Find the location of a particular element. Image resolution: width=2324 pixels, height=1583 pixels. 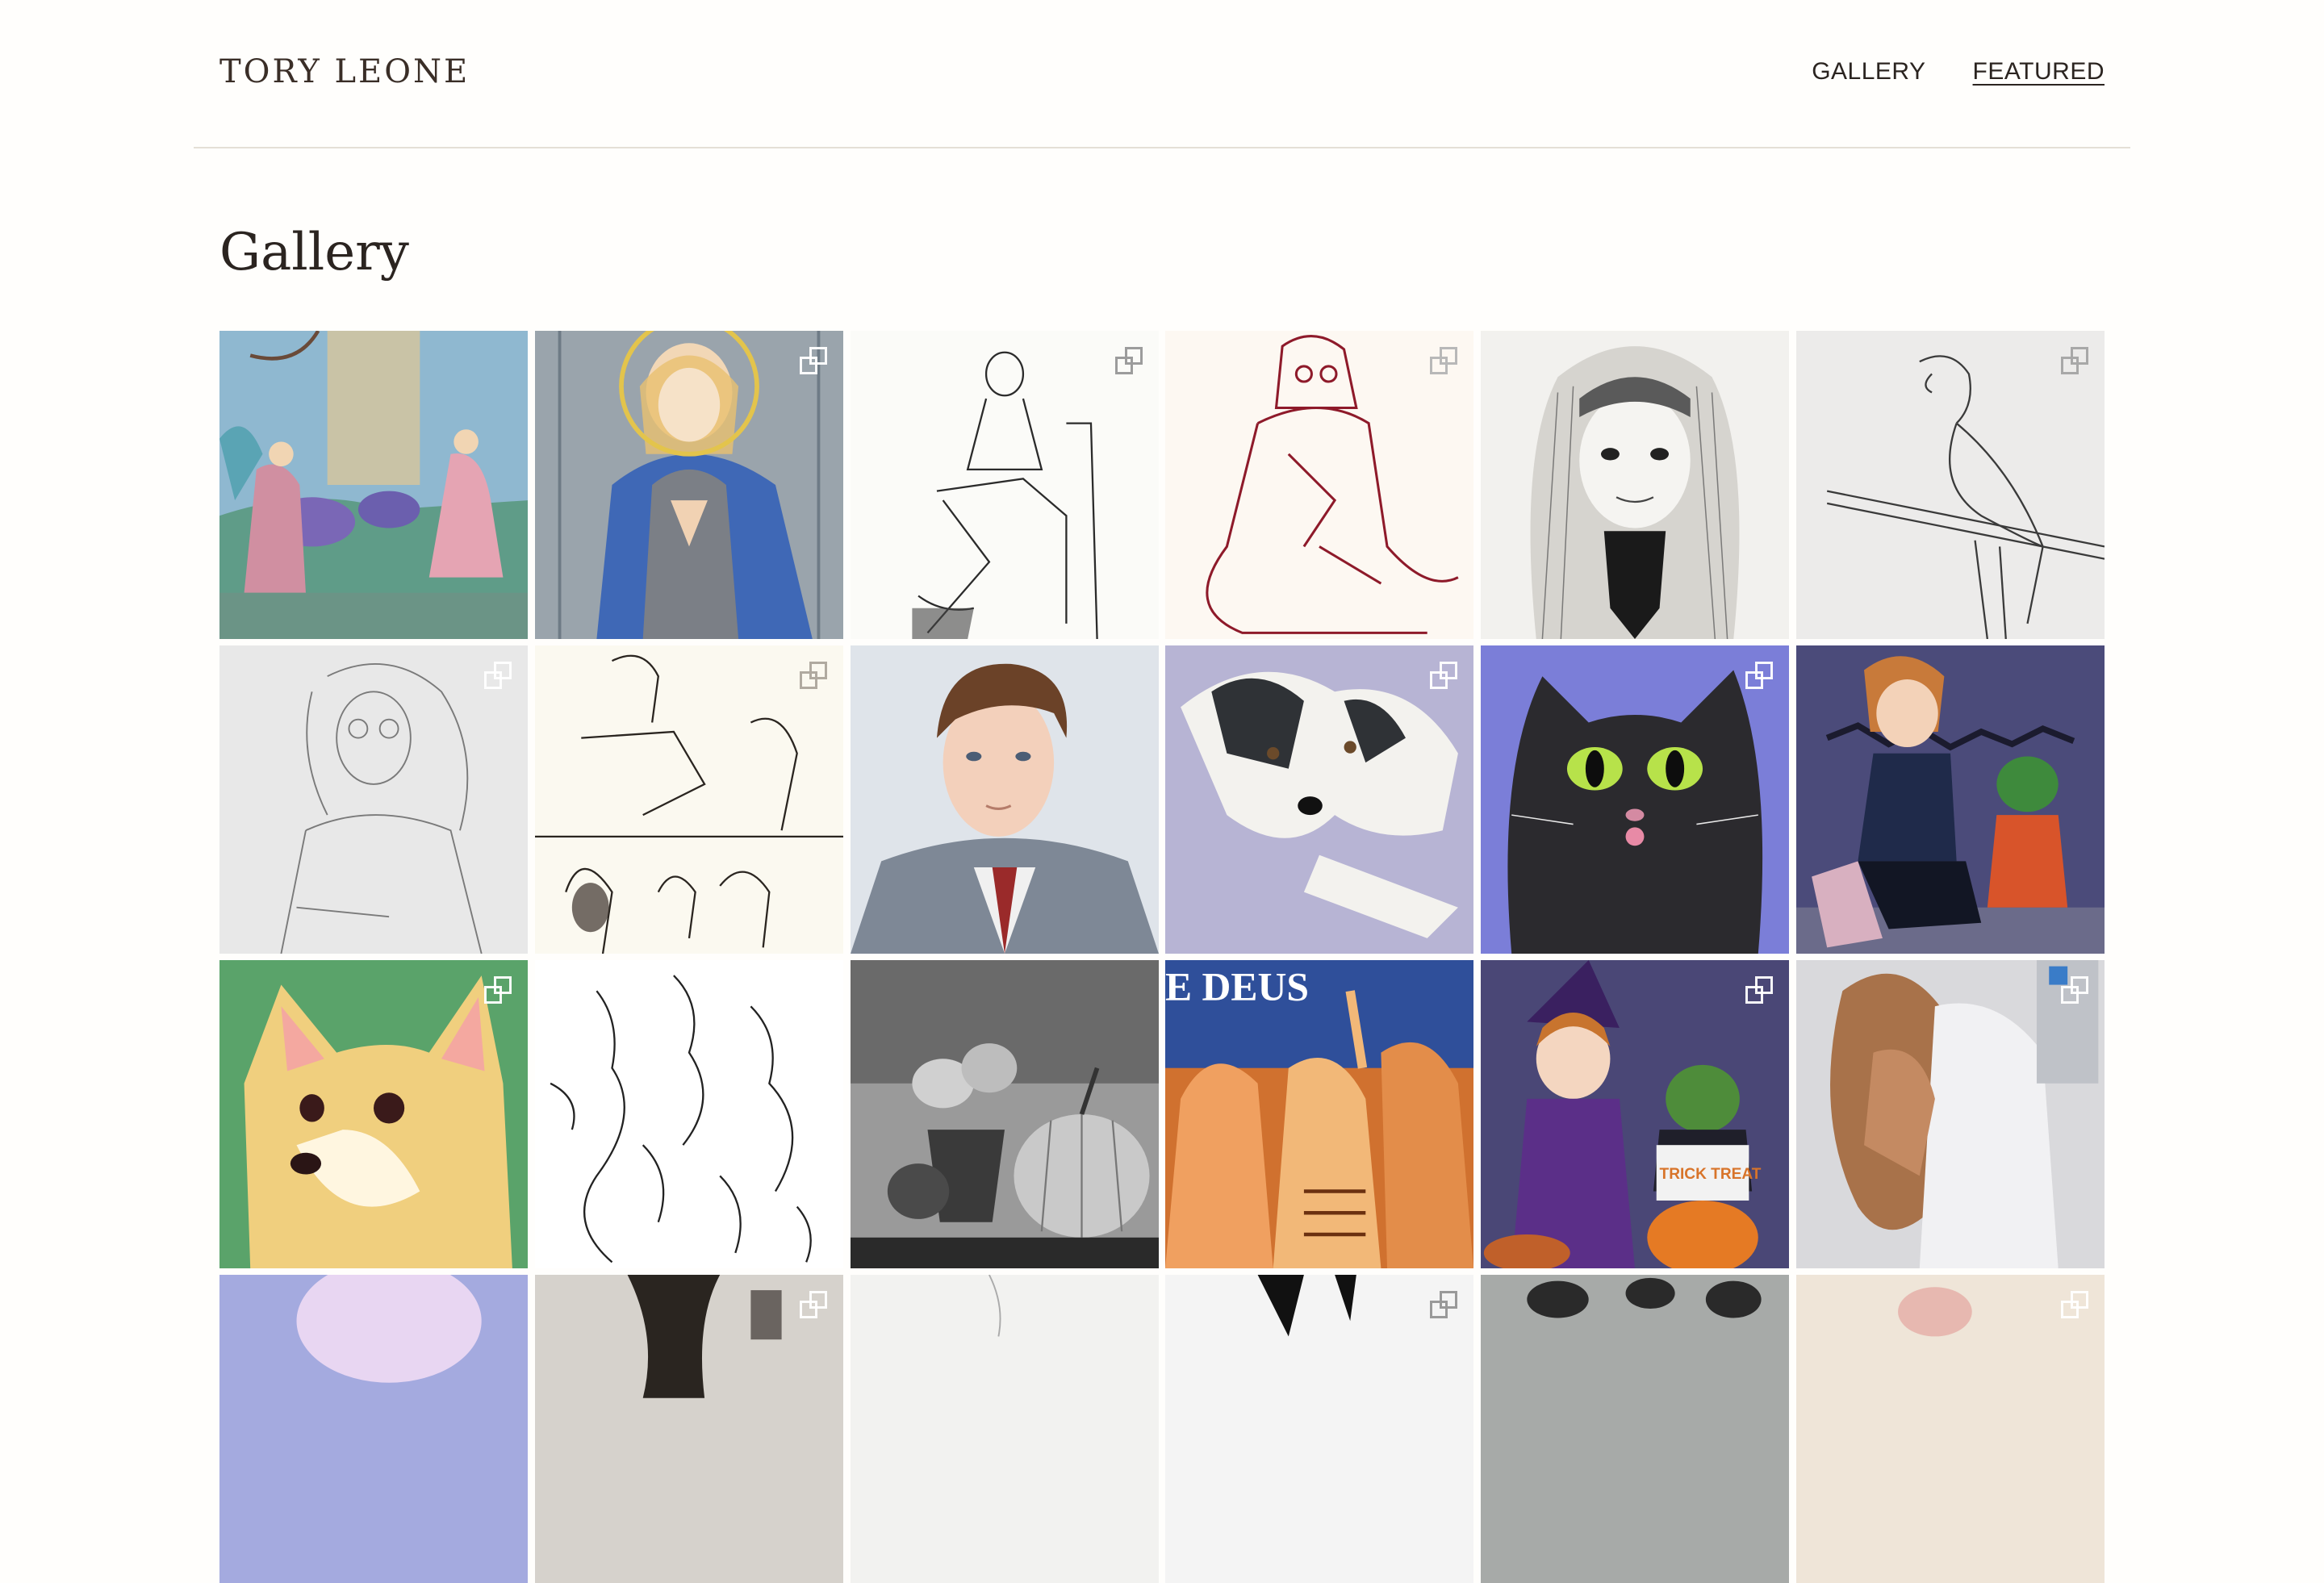

gallery-tile-woman-phone is located at coordinates (688, 1429).